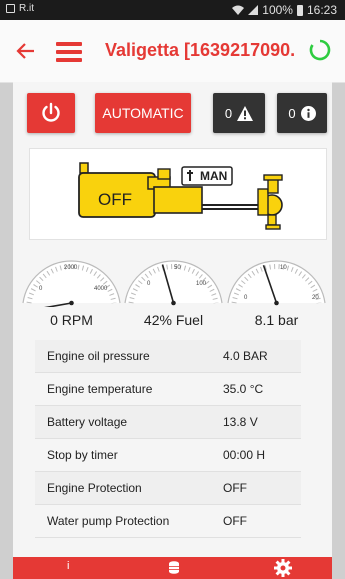  What do you see at coordinates (283, 568) in the screenshot?
I see `settings-gear-icon` at bounding box center [283, 568].